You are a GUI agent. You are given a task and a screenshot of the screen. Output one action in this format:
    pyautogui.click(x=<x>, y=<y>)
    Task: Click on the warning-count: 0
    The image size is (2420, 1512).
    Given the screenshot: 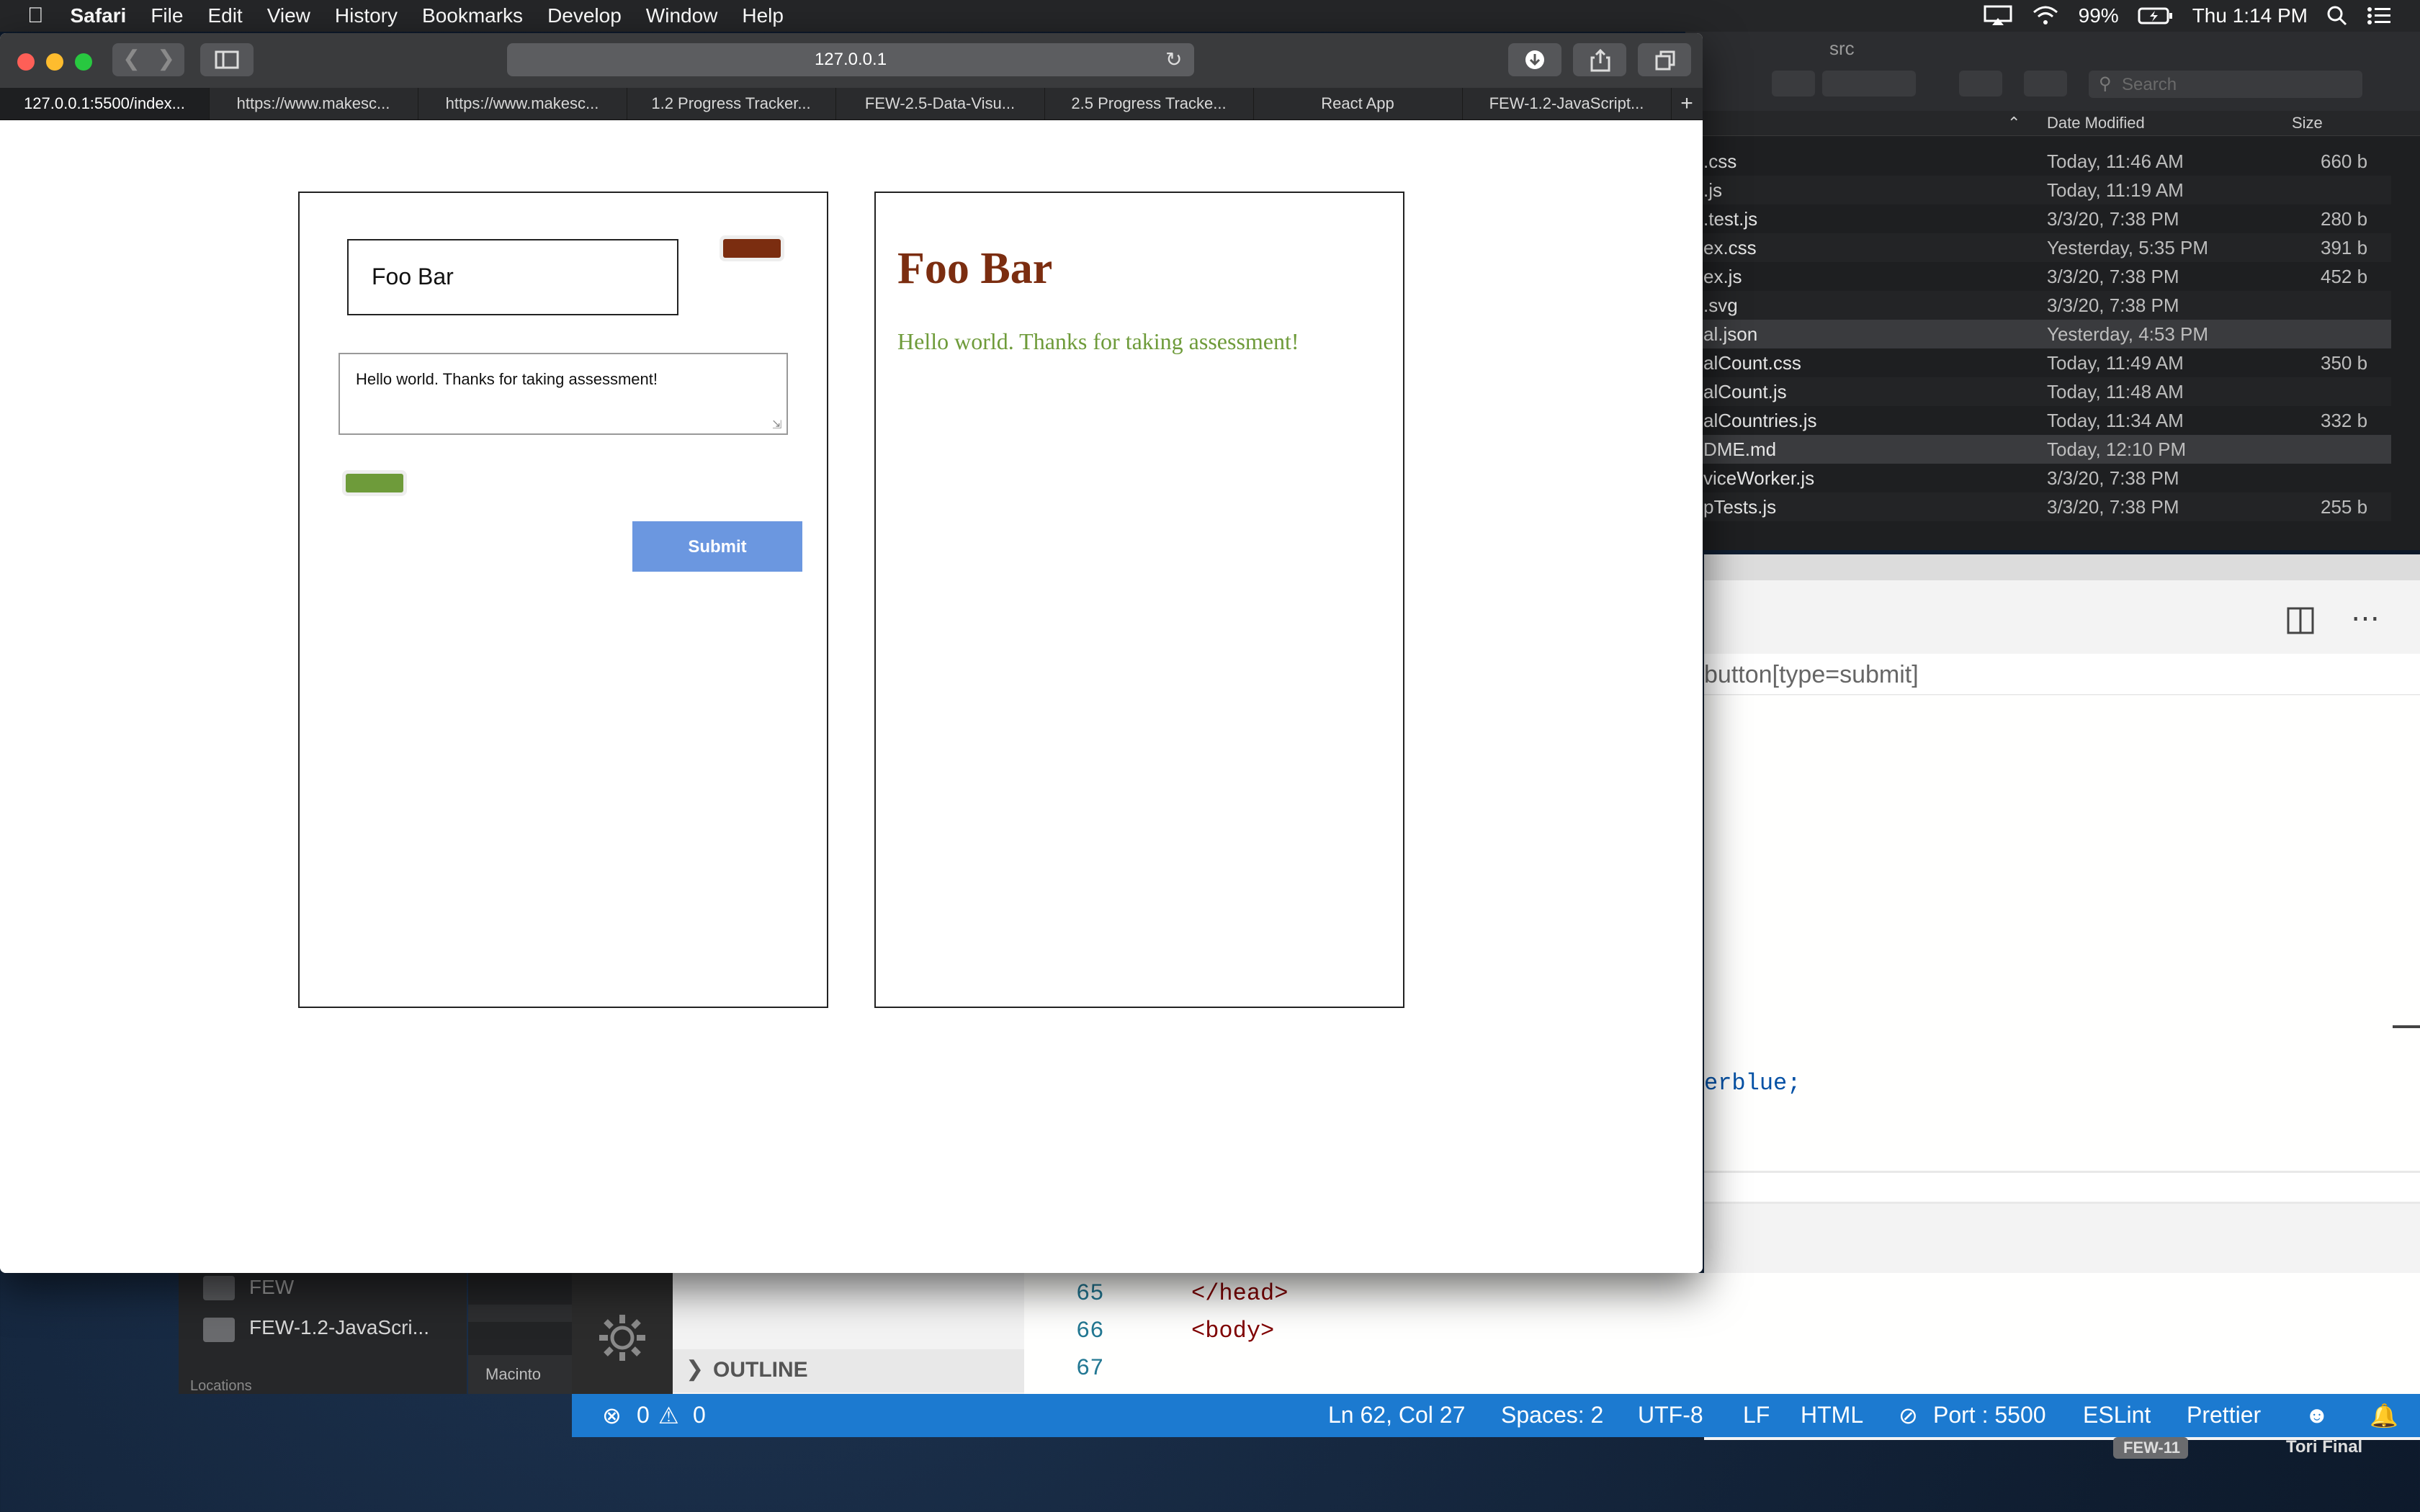 What is the action you would take?
    pyautogui.click(x=699, y=1415)
    